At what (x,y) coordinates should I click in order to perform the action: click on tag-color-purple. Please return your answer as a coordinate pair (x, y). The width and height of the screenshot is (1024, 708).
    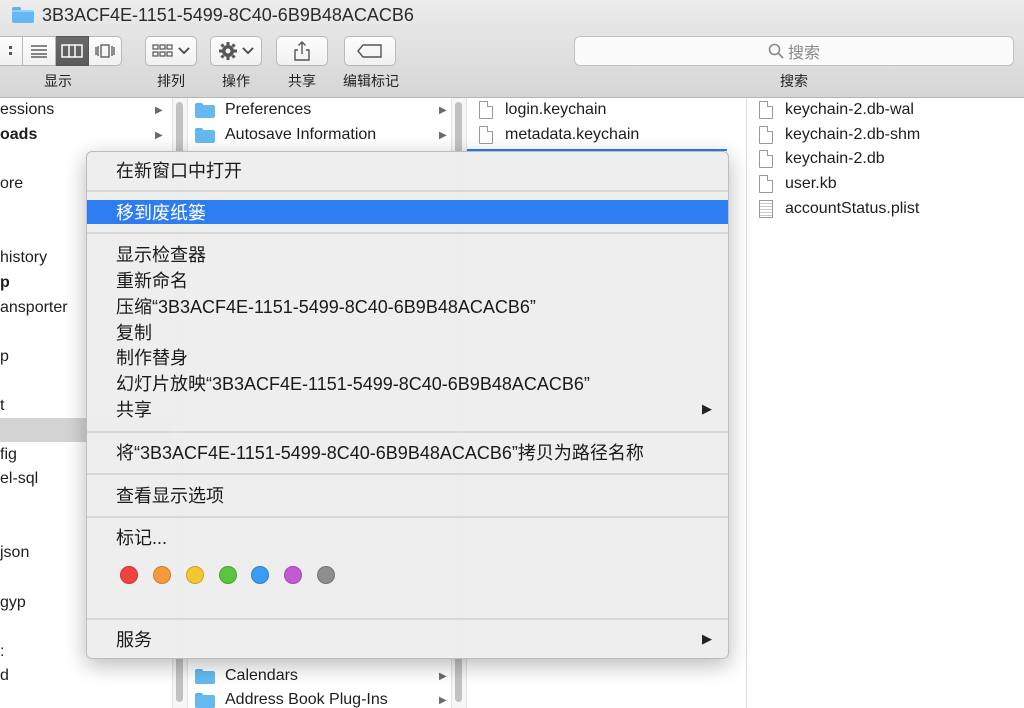
    Looking at the image, I should click on (293, 575).